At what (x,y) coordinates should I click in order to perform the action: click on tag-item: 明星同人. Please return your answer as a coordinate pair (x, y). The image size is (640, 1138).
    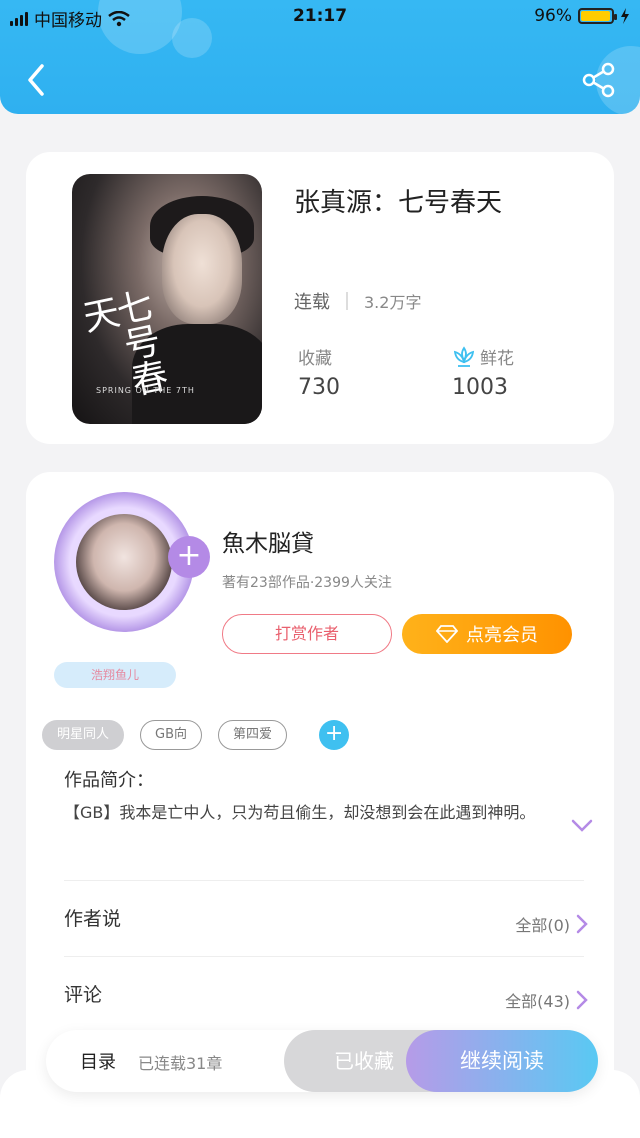
    Looking at the image, I should click on (83, 735).